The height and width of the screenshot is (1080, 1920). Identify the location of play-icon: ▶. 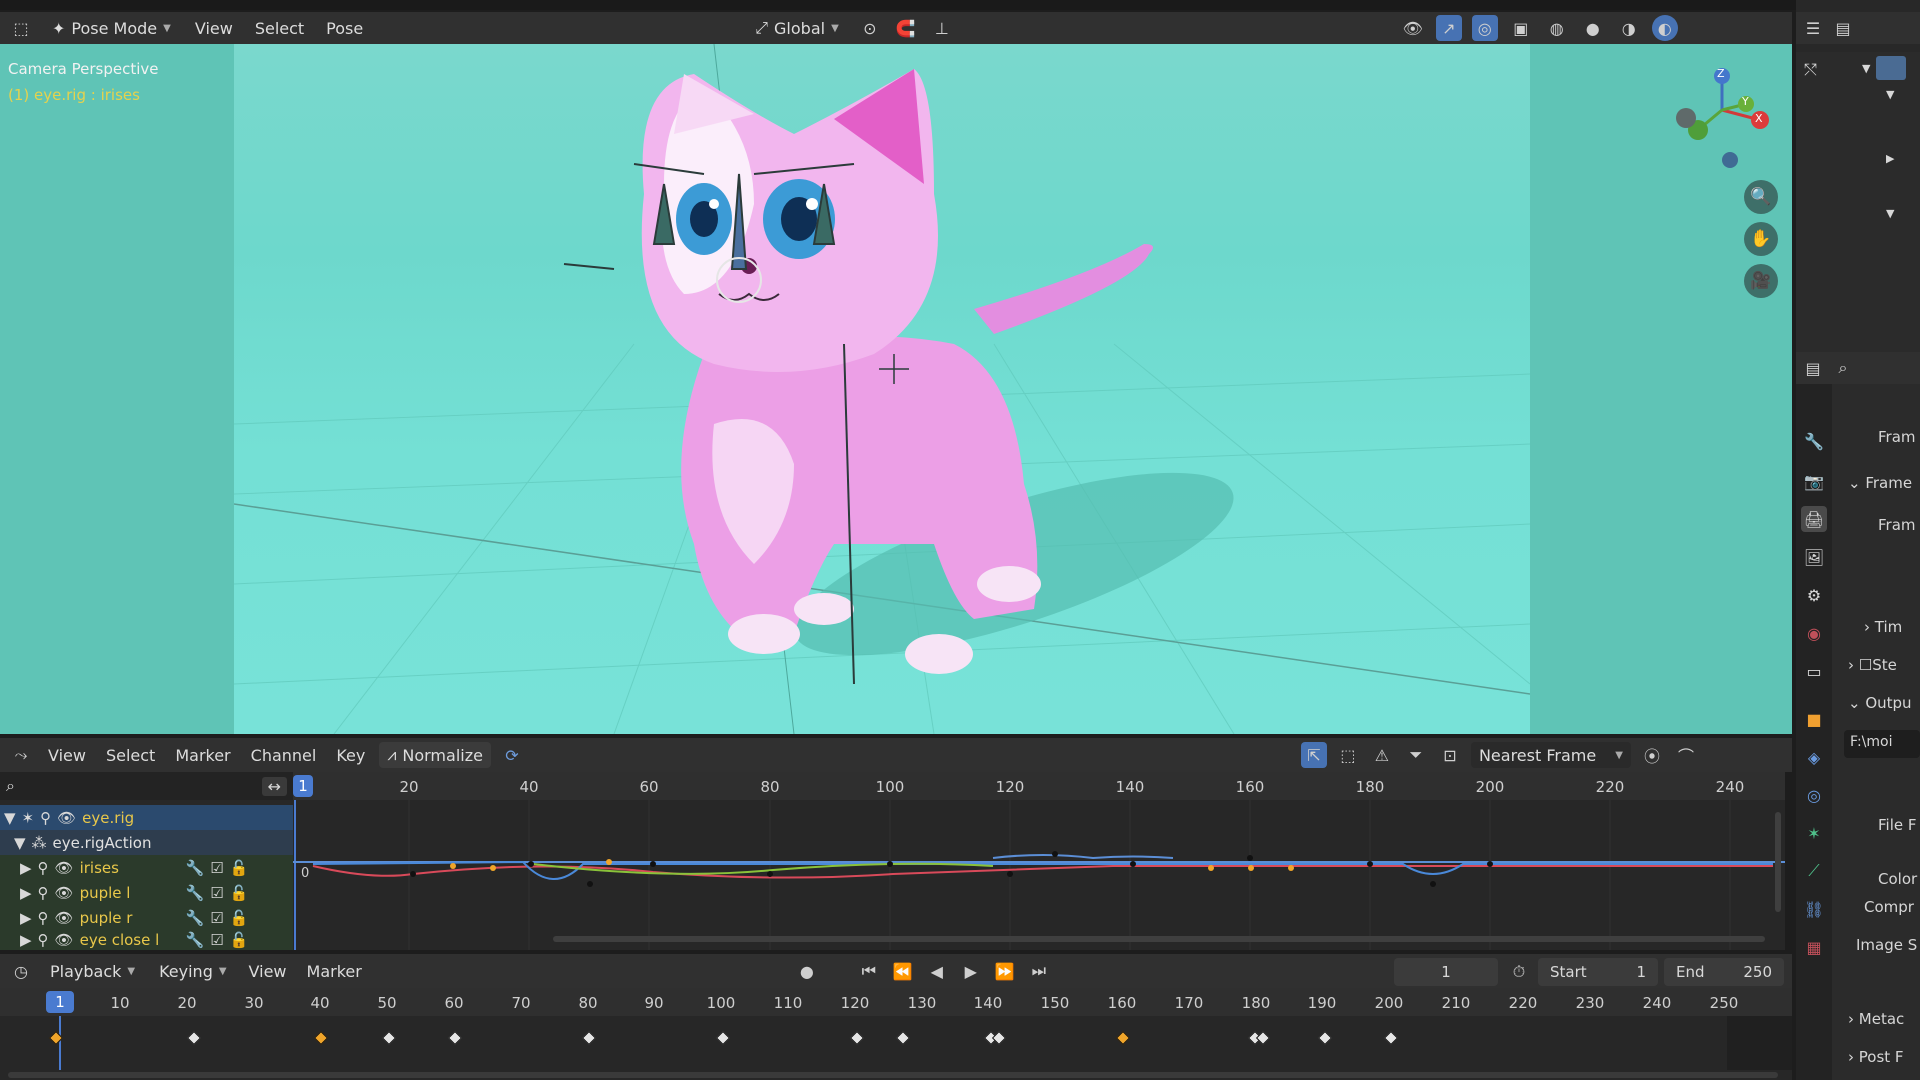
(971, 971).